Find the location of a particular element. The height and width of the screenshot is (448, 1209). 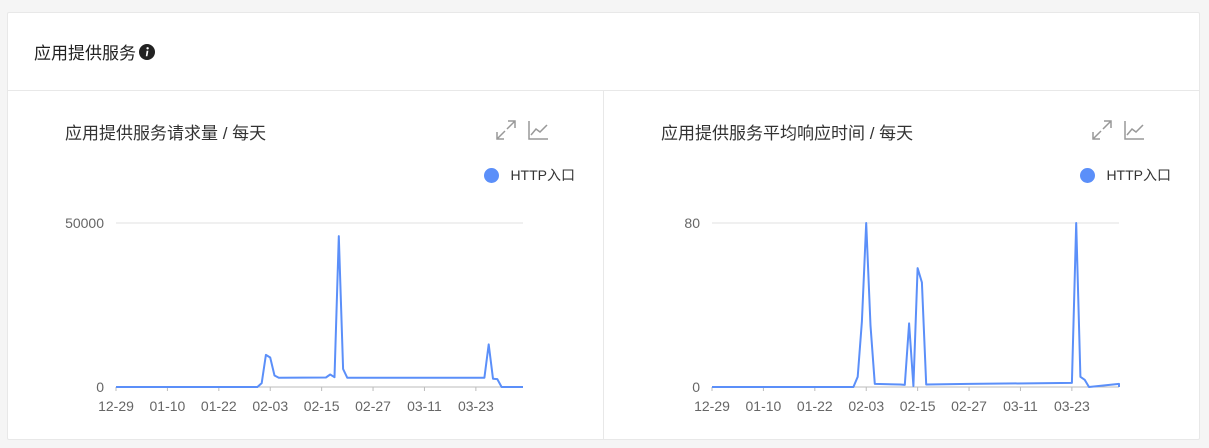

y-tick-label: 80 is located at coordinates (692, 223).